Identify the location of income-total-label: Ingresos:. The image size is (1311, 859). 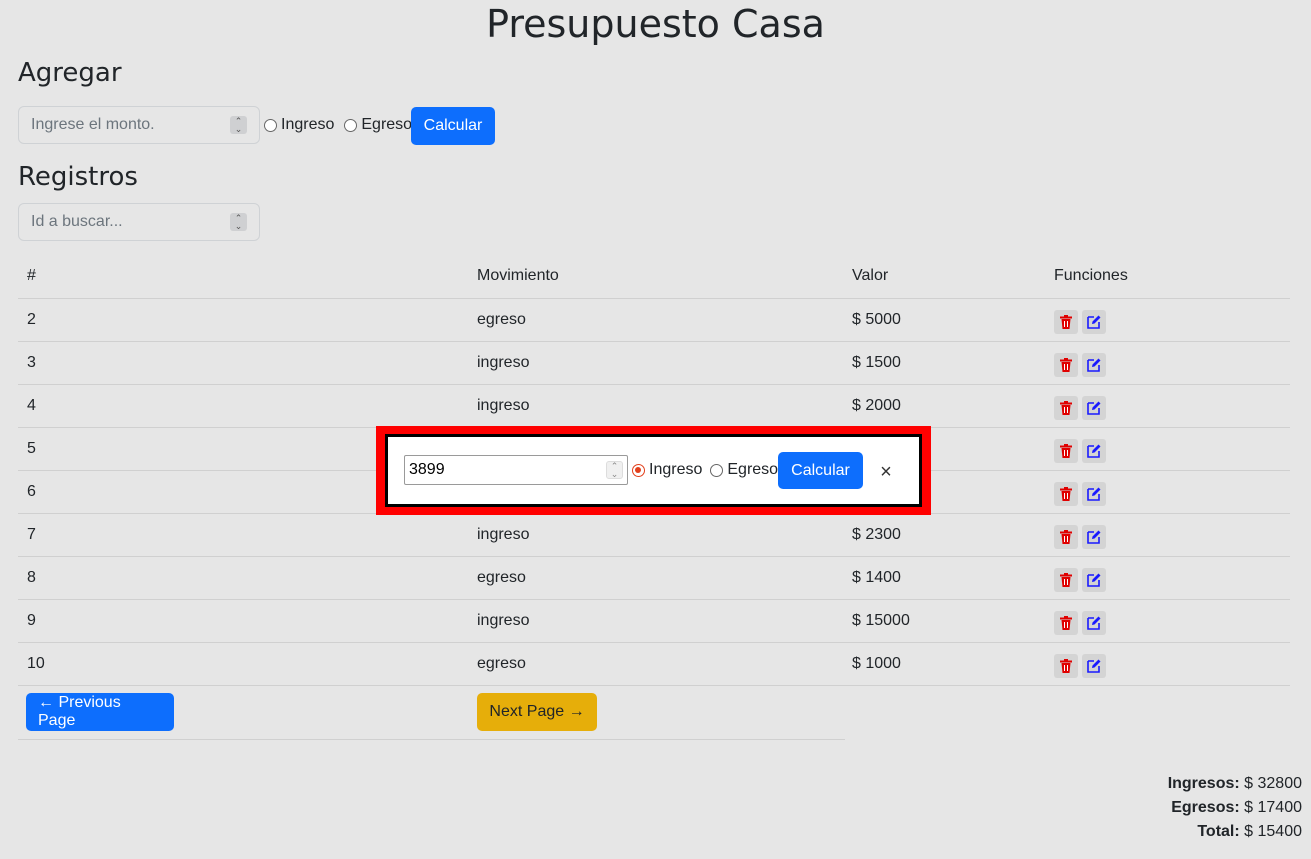
(1203, 783).